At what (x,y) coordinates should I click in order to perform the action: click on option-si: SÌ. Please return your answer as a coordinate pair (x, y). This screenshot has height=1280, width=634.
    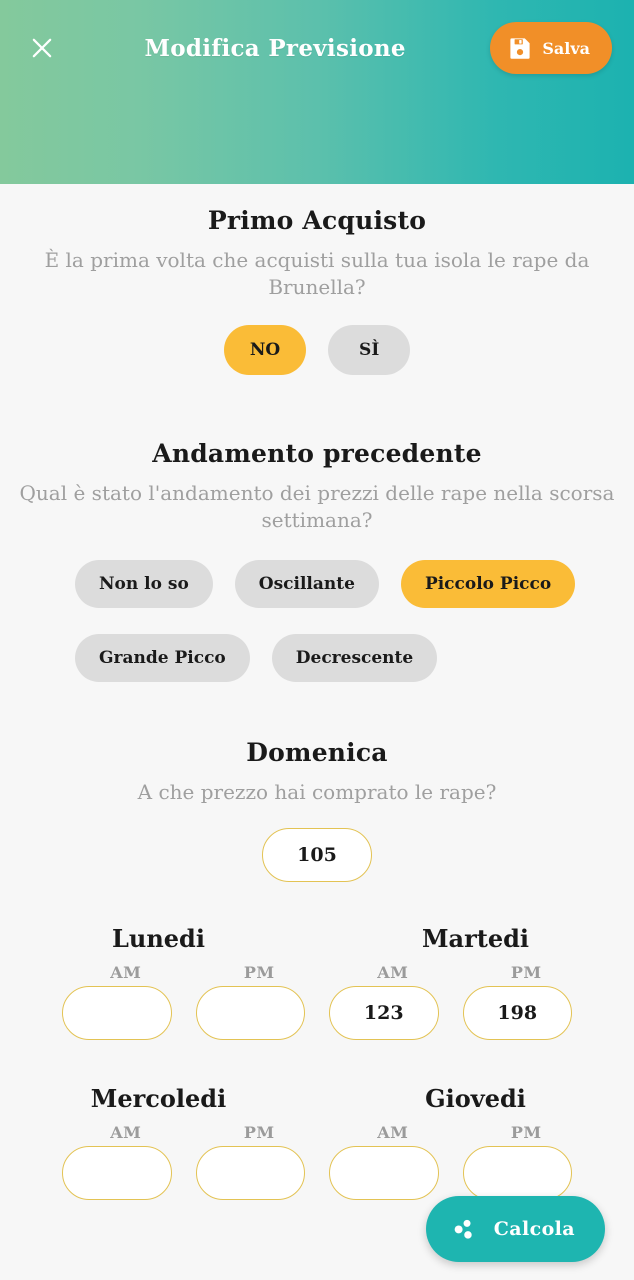
    Looking at the image, I should click on (369, 350).